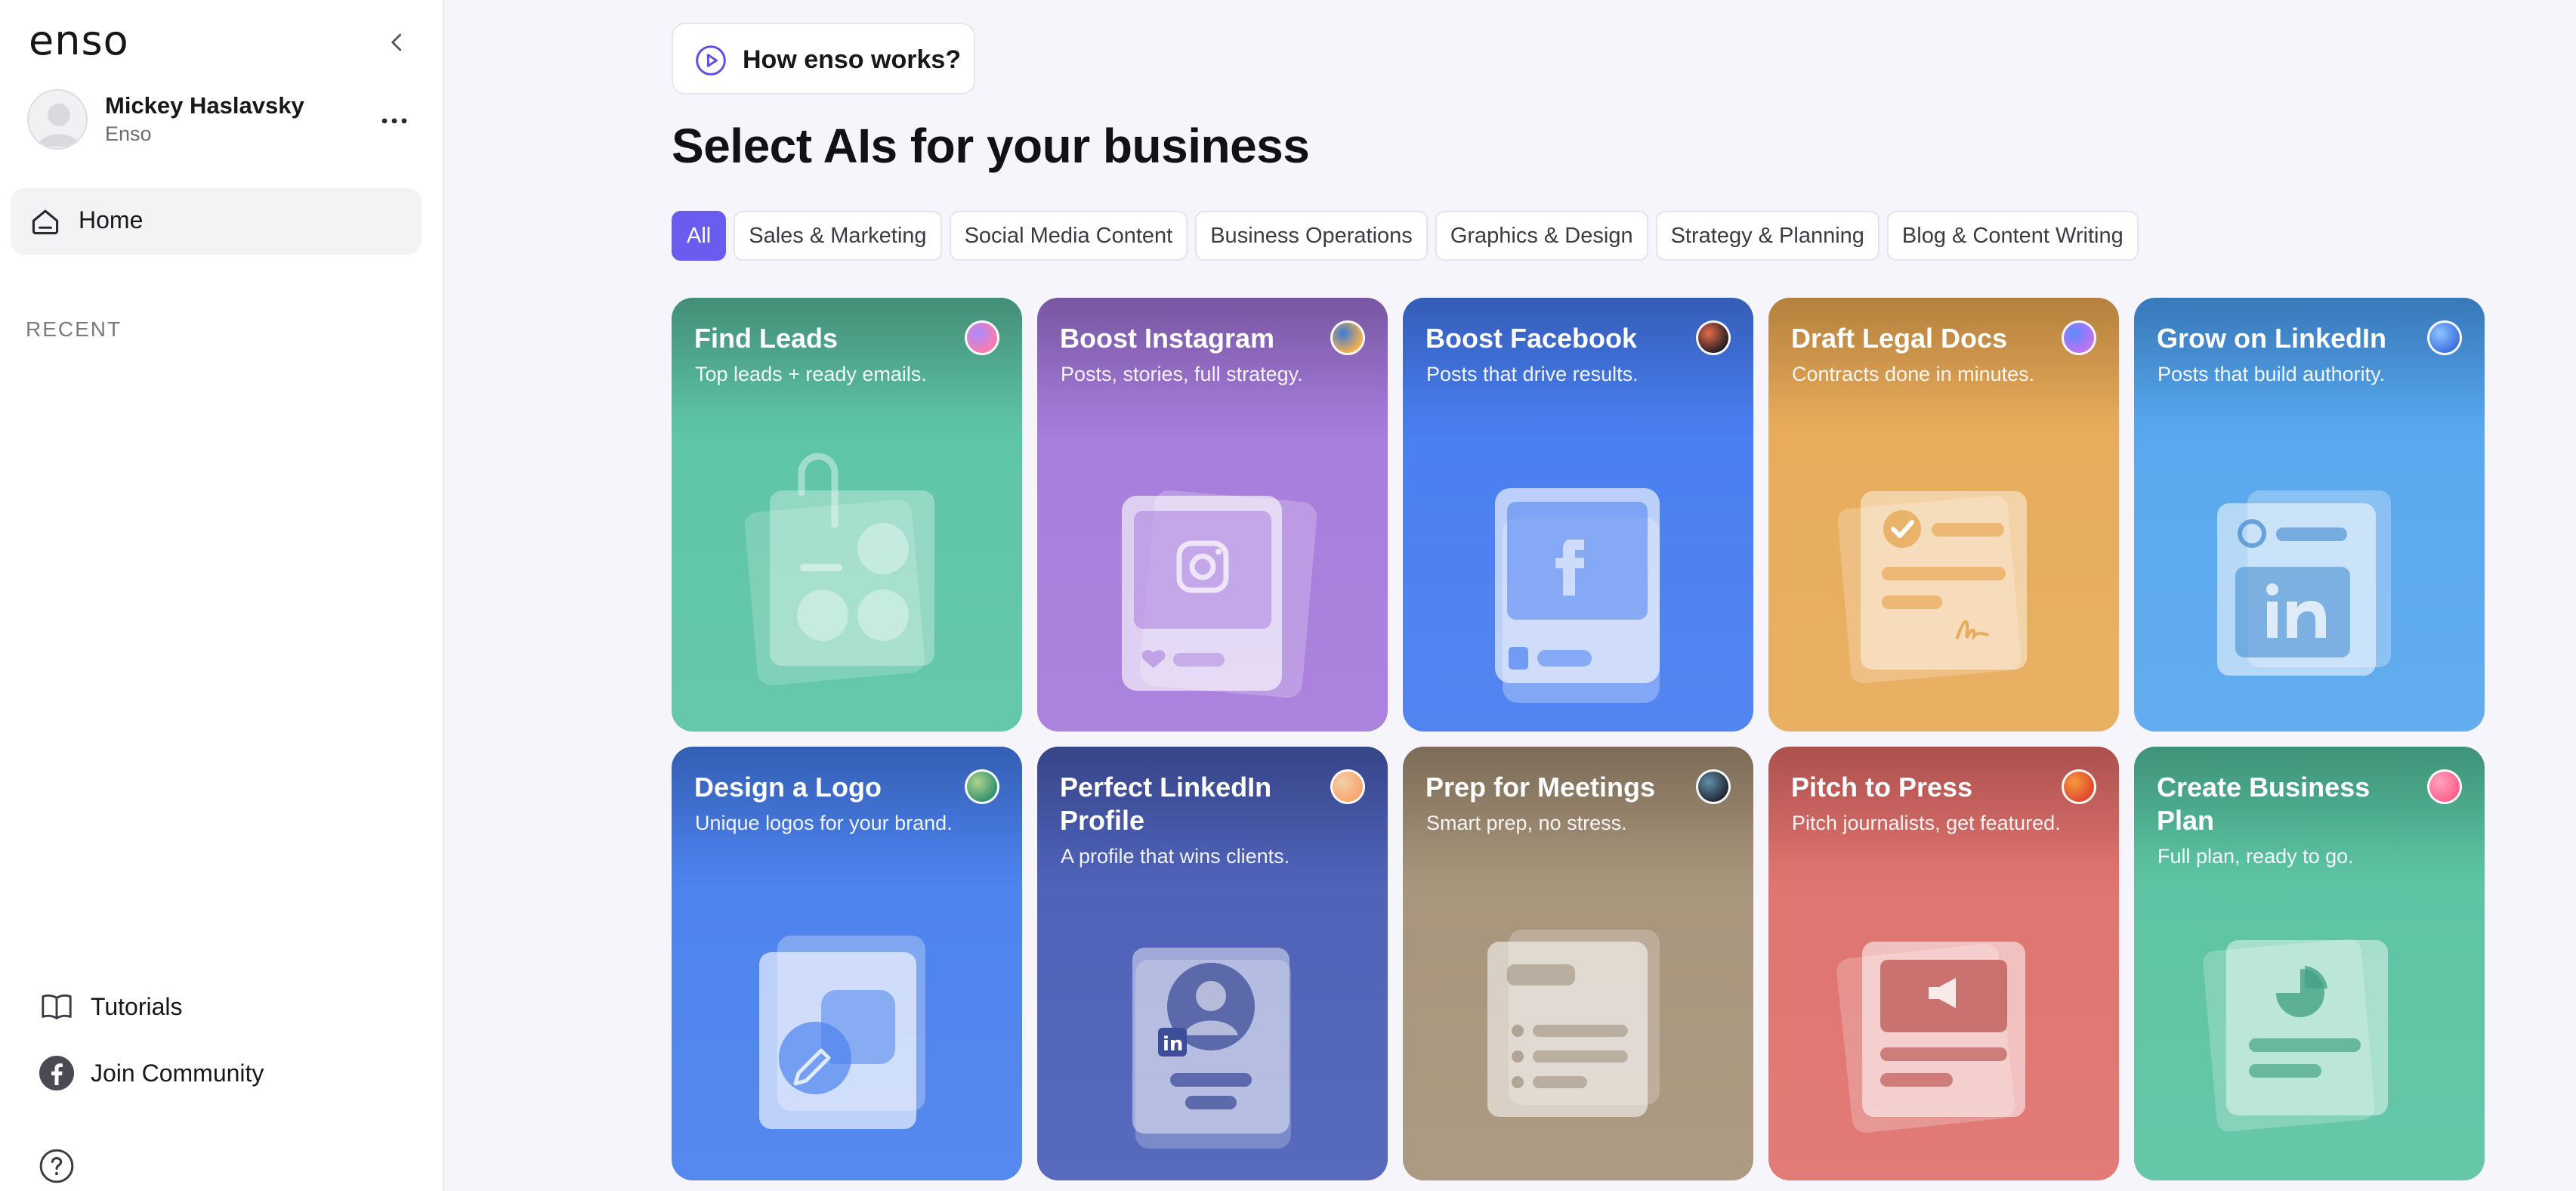  What do you see at coordinates (824, 823) in the screenshot?
I see `card-subtitle: Unique logos for your brand.` at bounding box center [824, 823].